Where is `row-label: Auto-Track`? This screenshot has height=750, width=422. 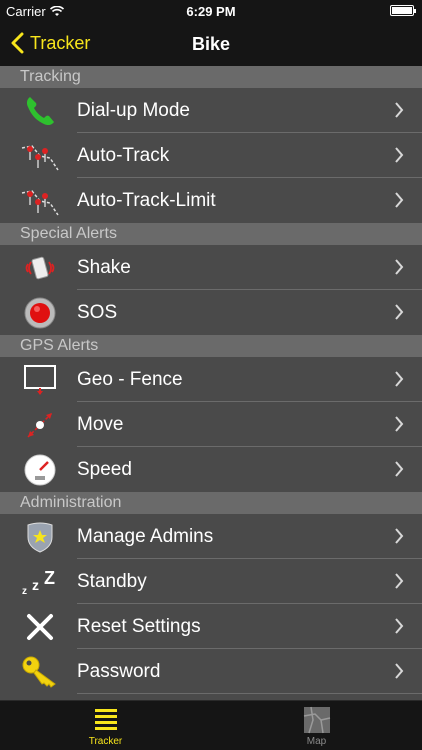 row-label: Auto-Track is located at coordinates (123, 155).